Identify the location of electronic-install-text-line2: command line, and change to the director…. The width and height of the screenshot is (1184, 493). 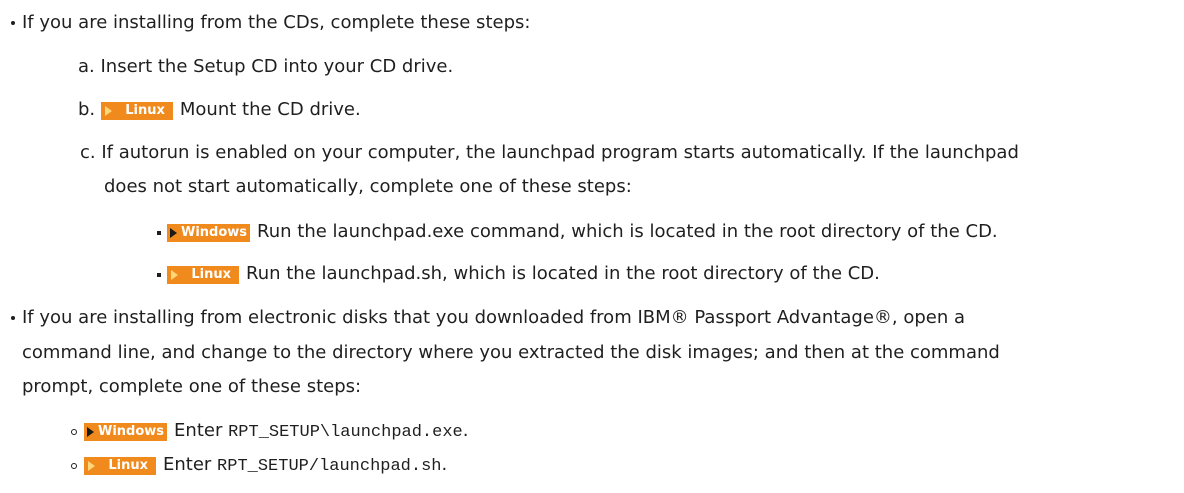
(511, 352).